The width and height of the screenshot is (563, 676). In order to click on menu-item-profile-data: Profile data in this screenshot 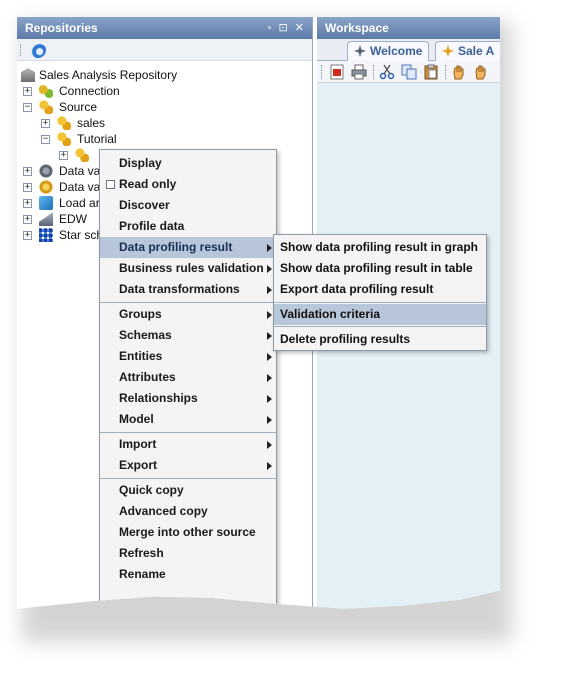, I will do `click(188, 226)`.